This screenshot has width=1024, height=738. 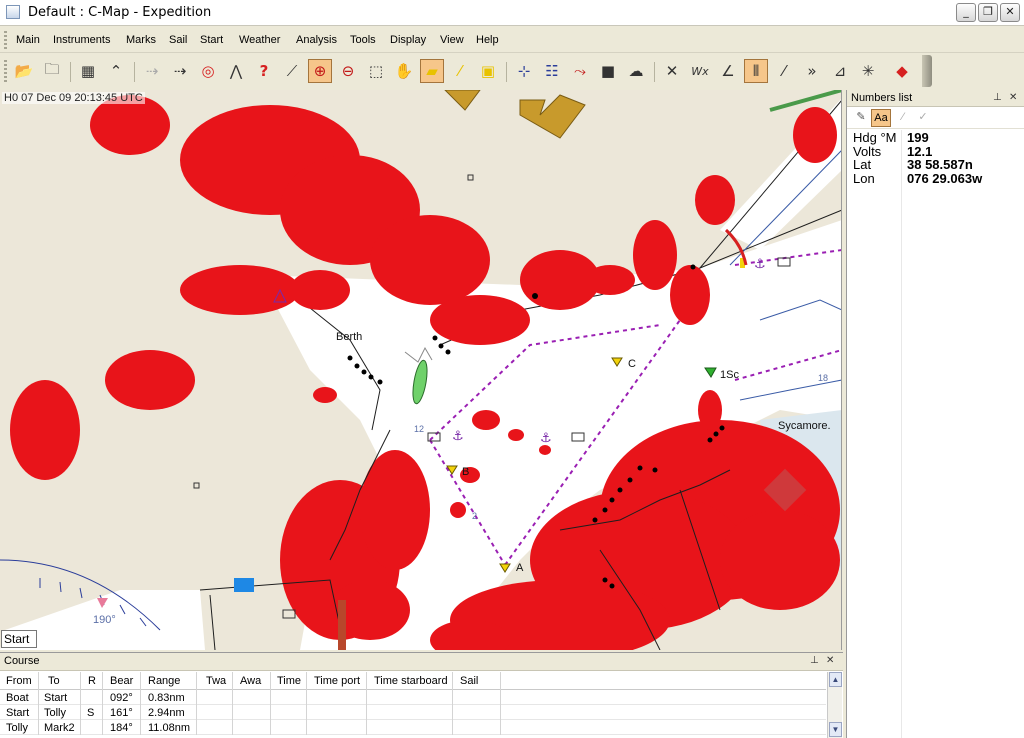 What do you see at coordinates (13, 12) in the screenshot?
I see `app-icon` at bounding box center [13, 12].